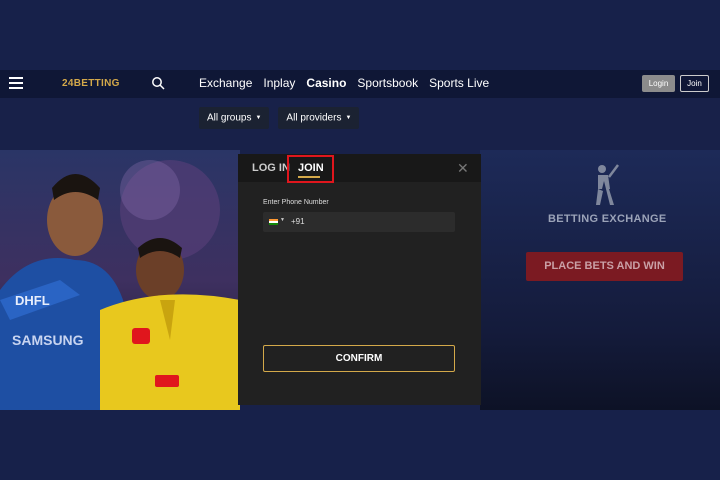 Image resolution: width=720 pixels, height=480 pixels. I want to click on country-caret-icon: ▼, so click(282, 220).